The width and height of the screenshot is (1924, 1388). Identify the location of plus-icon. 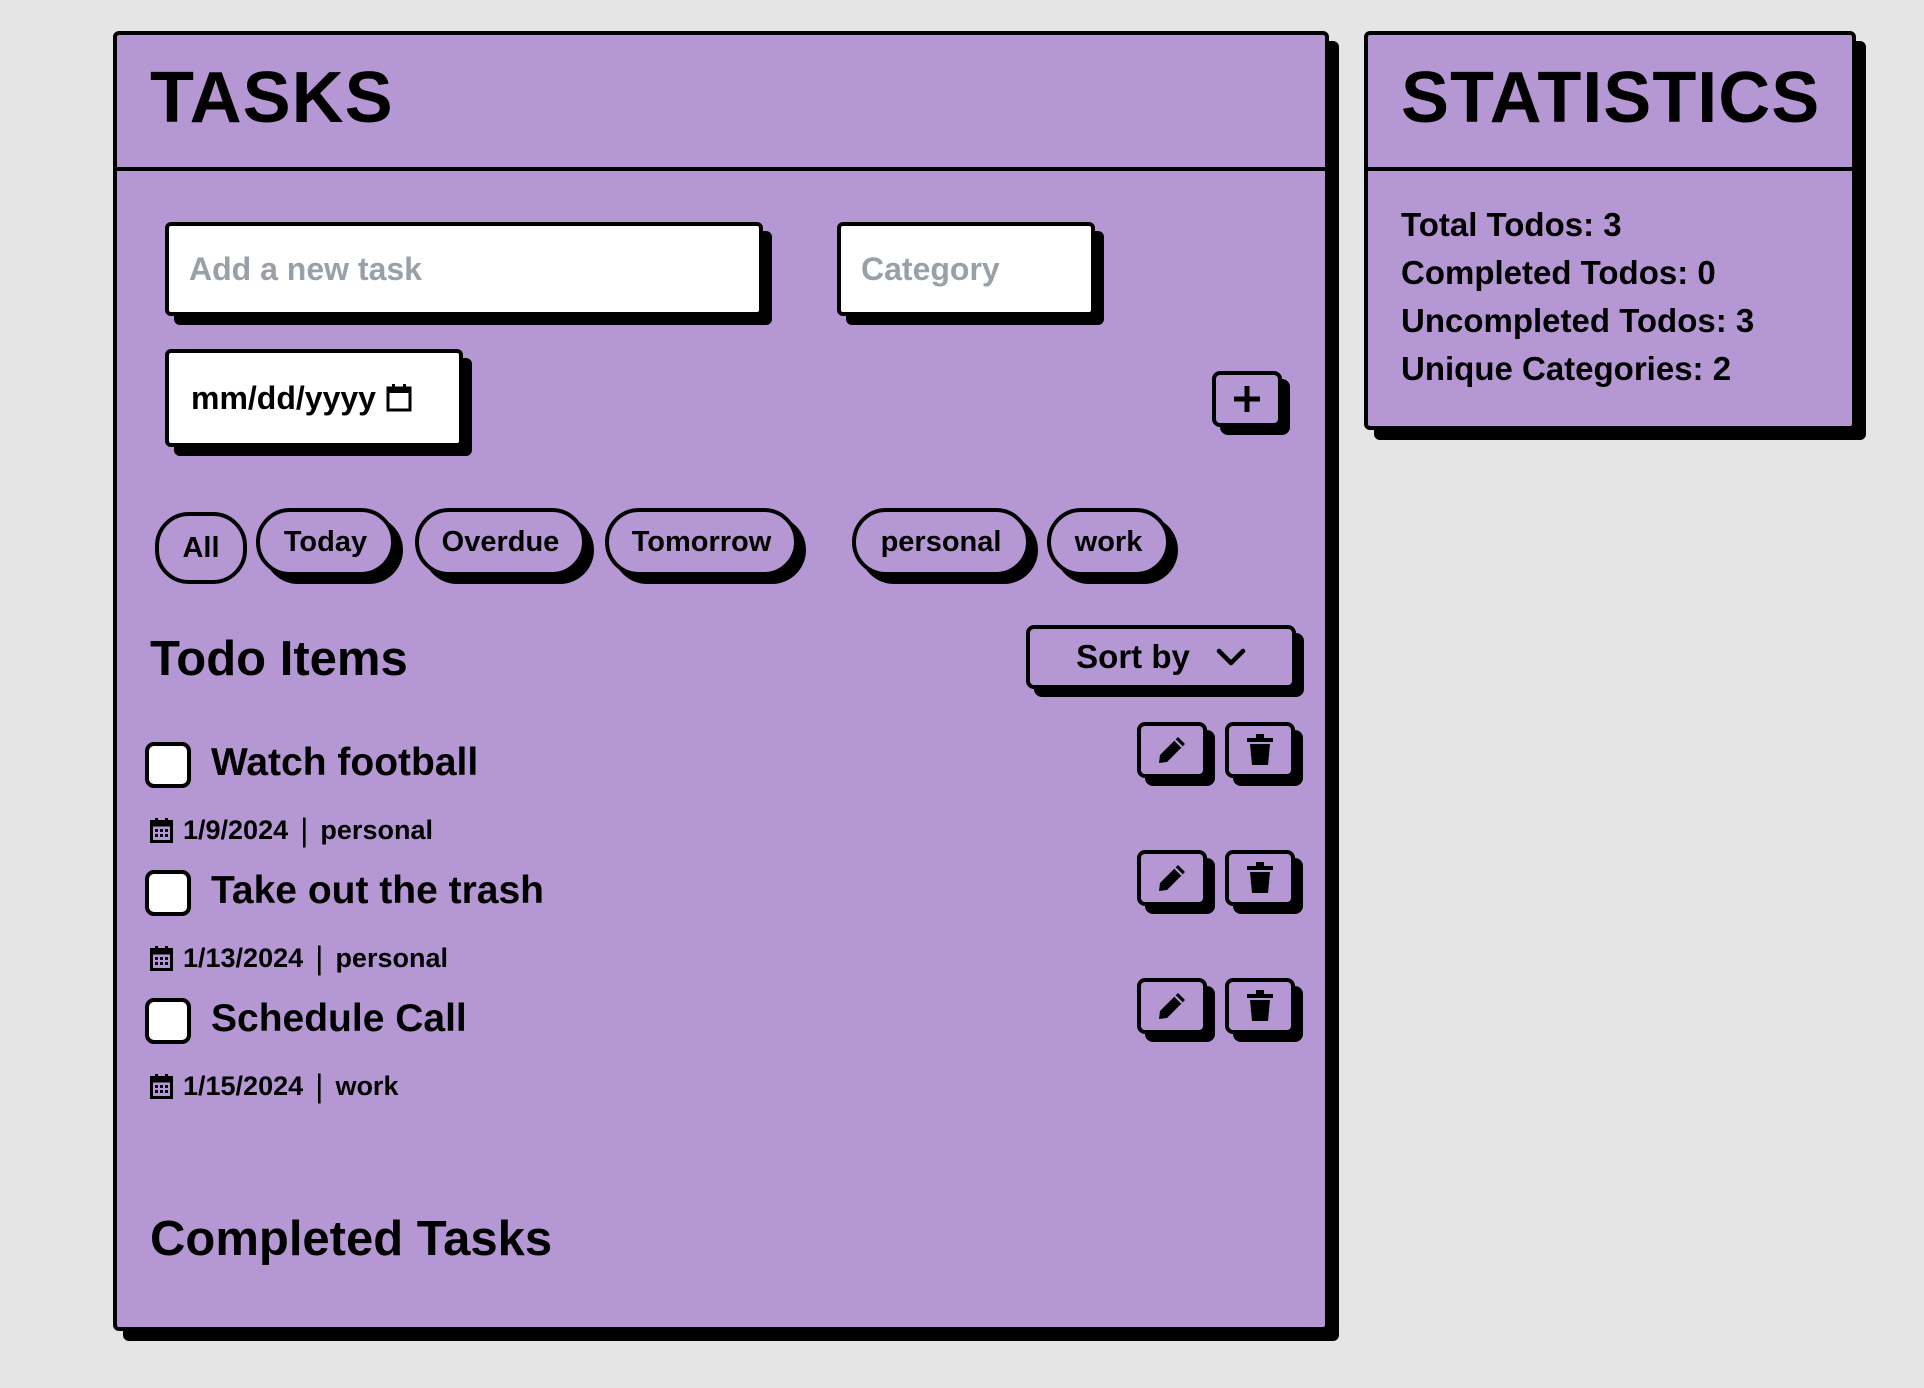
(1247, 399).